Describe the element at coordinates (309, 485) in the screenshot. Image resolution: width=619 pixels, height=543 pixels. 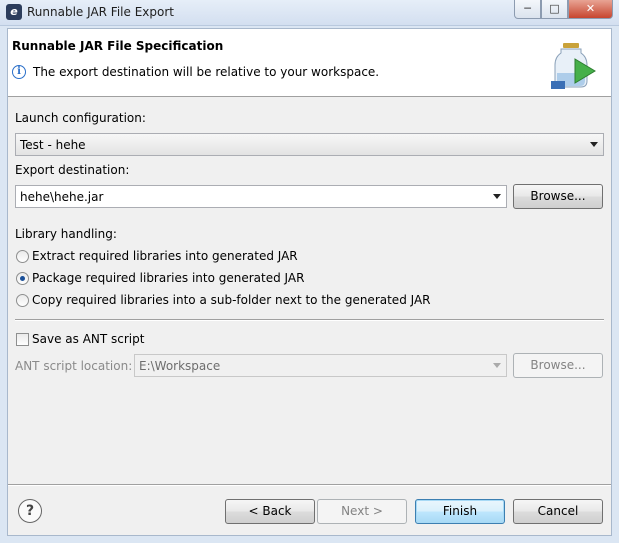
I see `footer-divider` at that location.